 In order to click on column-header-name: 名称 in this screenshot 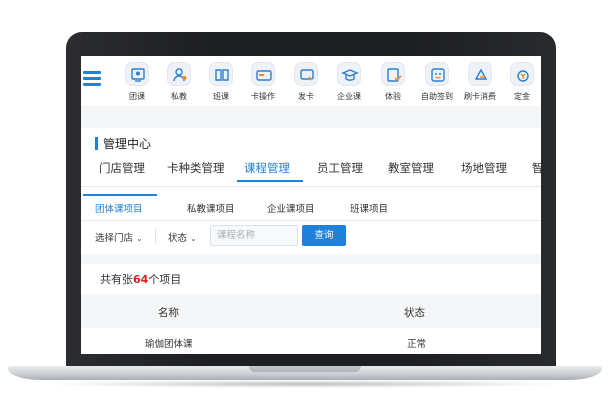, I will do `click(168, 313)`.